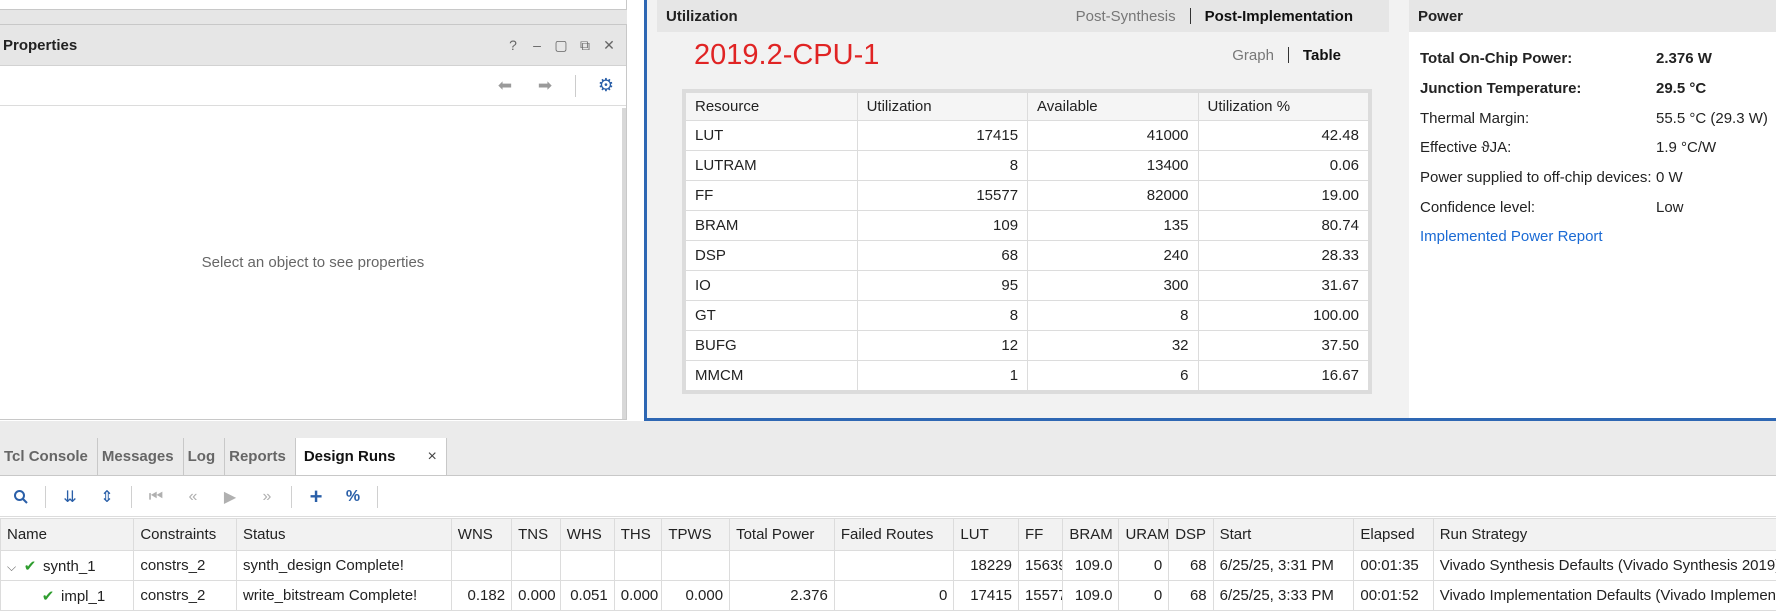 The height and width of the screenshot is (613, 1776). I want to click on check-icon: ✔, so click(30, 566).